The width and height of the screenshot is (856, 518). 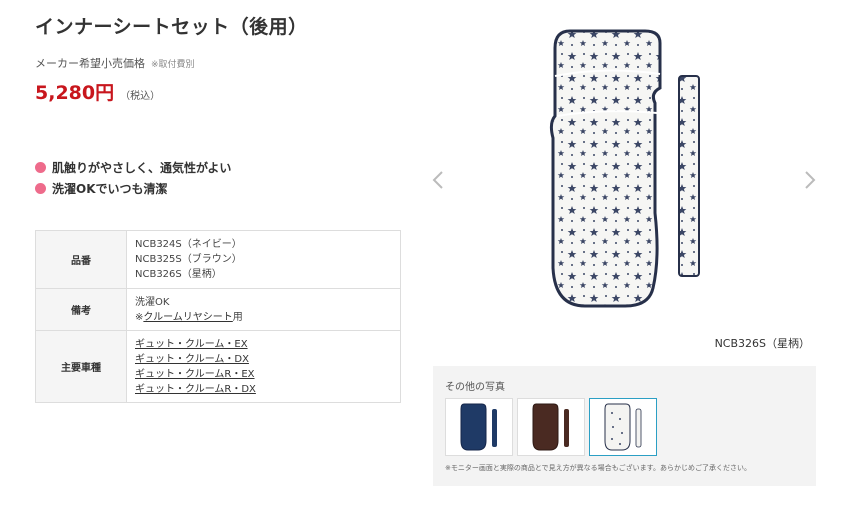 What do you see at coordinates (173, 65) in the screenshot?
I see `price-note: ※取付費別` at bounding box center [173, 65].